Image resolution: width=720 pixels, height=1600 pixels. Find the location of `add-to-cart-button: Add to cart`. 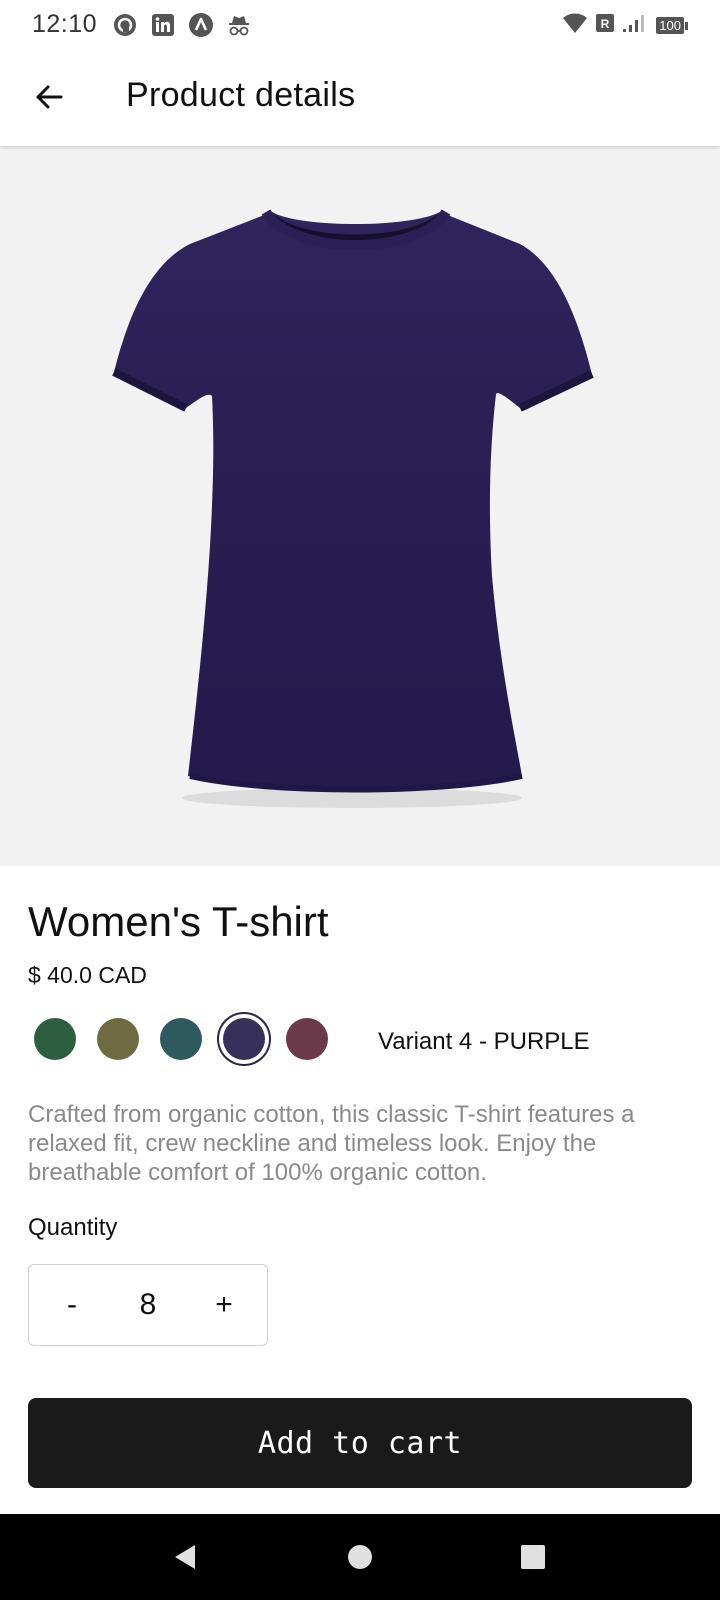

add-to-cart-button: Add to cart is located at coordinates (360, 1443).